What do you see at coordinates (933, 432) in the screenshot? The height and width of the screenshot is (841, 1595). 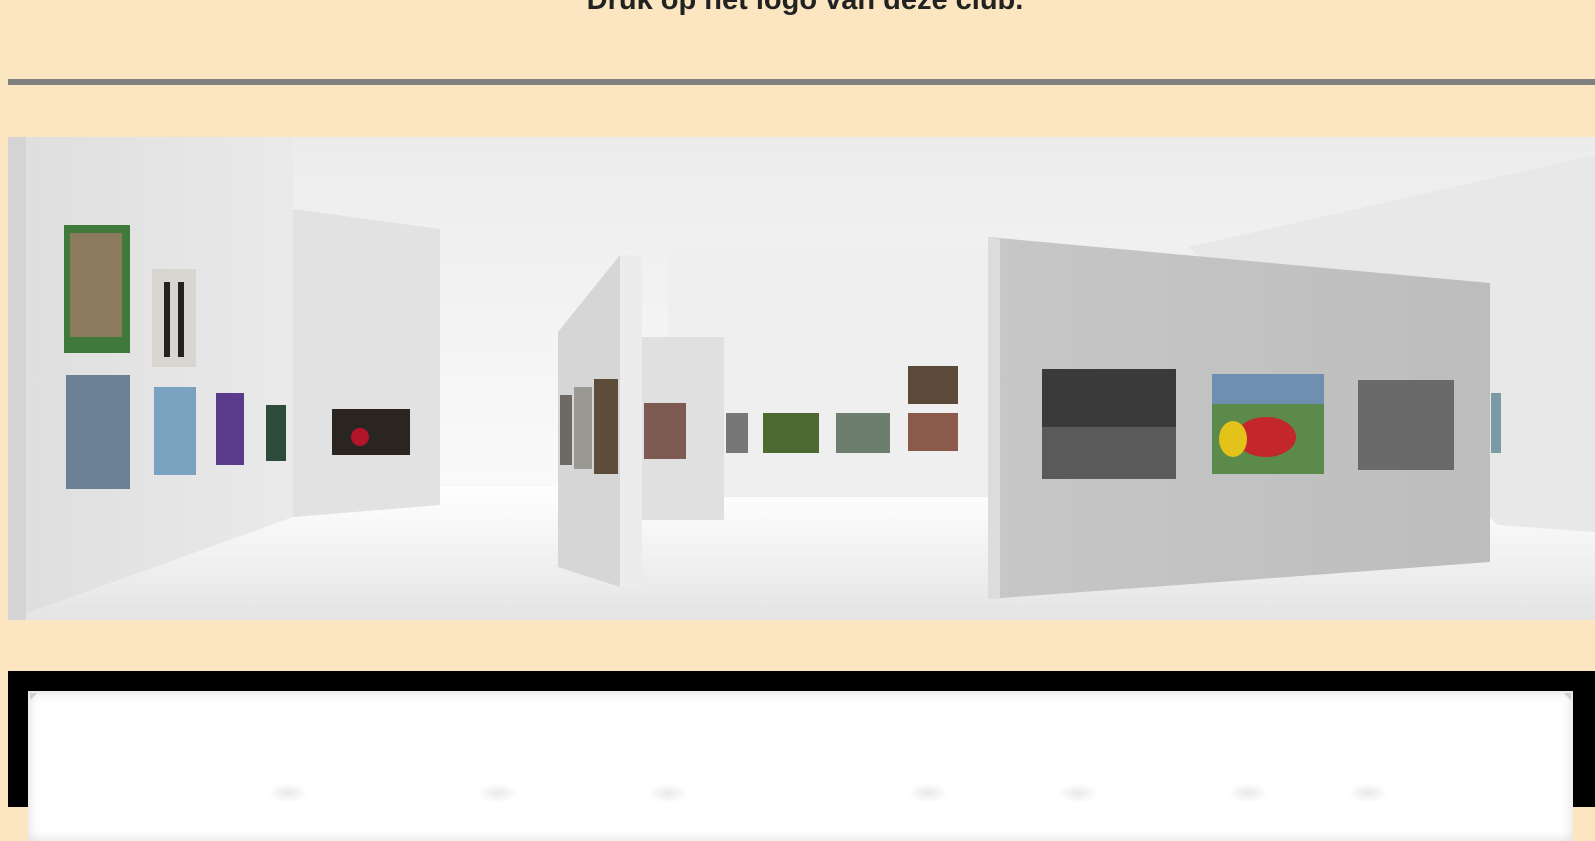 I see `photo-crowd` at bounding box center [933, 432].